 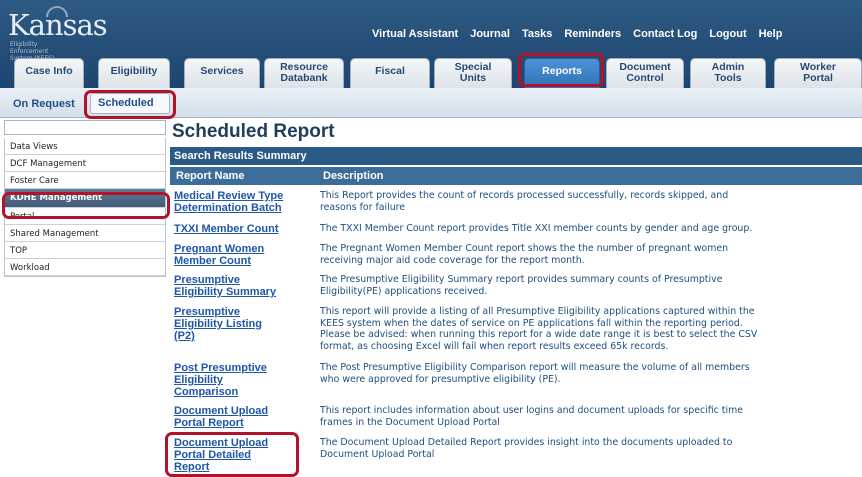 What do you see at coordinates (665, 34) in the screenshot?
I see `nav-contact-log: Contact Log` at bounding box center [665, 34].